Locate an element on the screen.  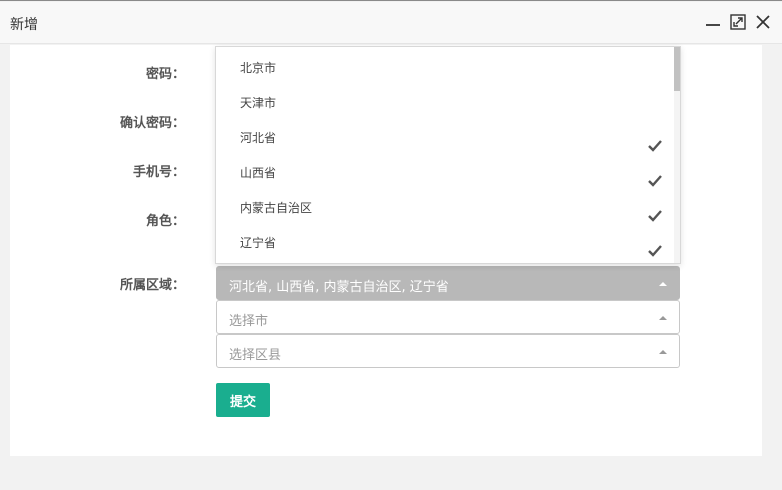
dropdown-item-label: 北京市 is located at coordinates (258, 68).